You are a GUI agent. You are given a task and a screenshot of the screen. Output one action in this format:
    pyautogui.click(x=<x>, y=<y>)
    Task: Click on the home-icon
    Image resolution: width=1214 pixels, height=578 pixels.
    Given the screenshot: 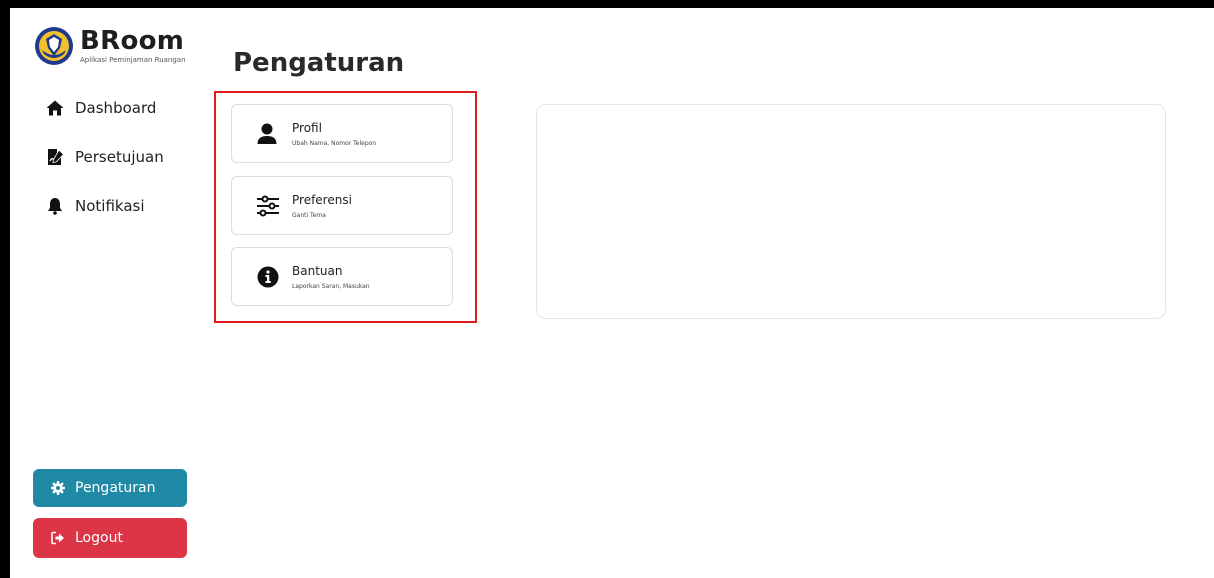 What is the action you would take?
    pyautogui.click(x=55, y=108)
    